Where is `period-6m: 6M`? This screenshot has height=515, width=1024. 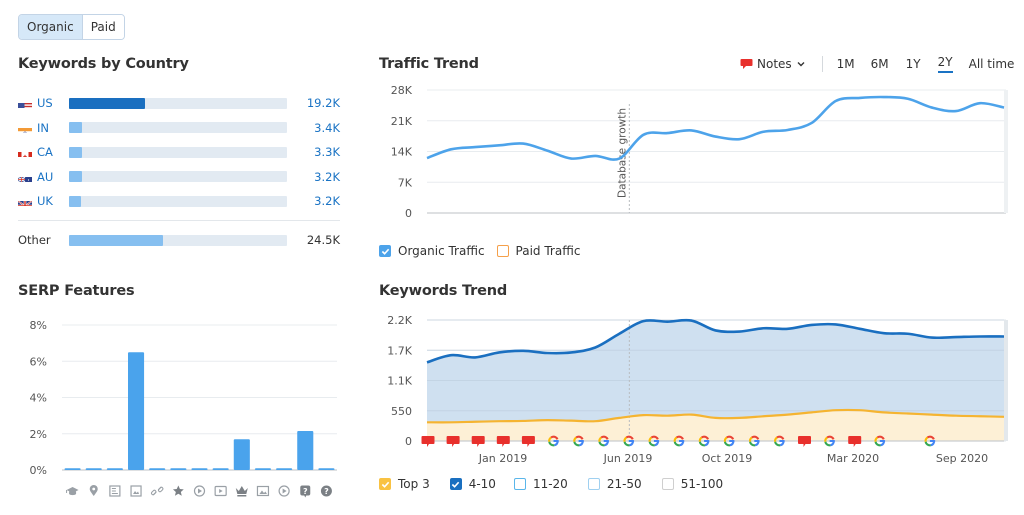
period-6m: 6M is located at coordinates (880, 64).